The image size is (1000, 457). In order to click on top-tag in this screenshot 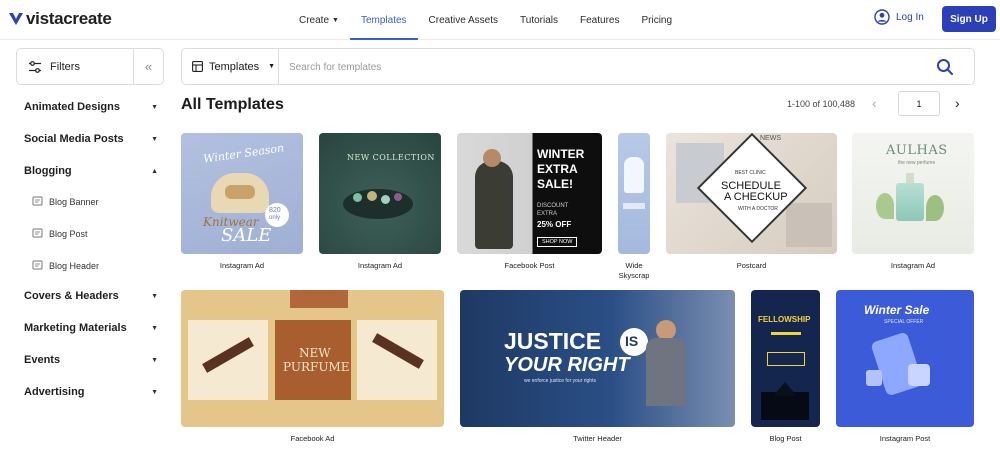, I will do `click(319, 299)`.